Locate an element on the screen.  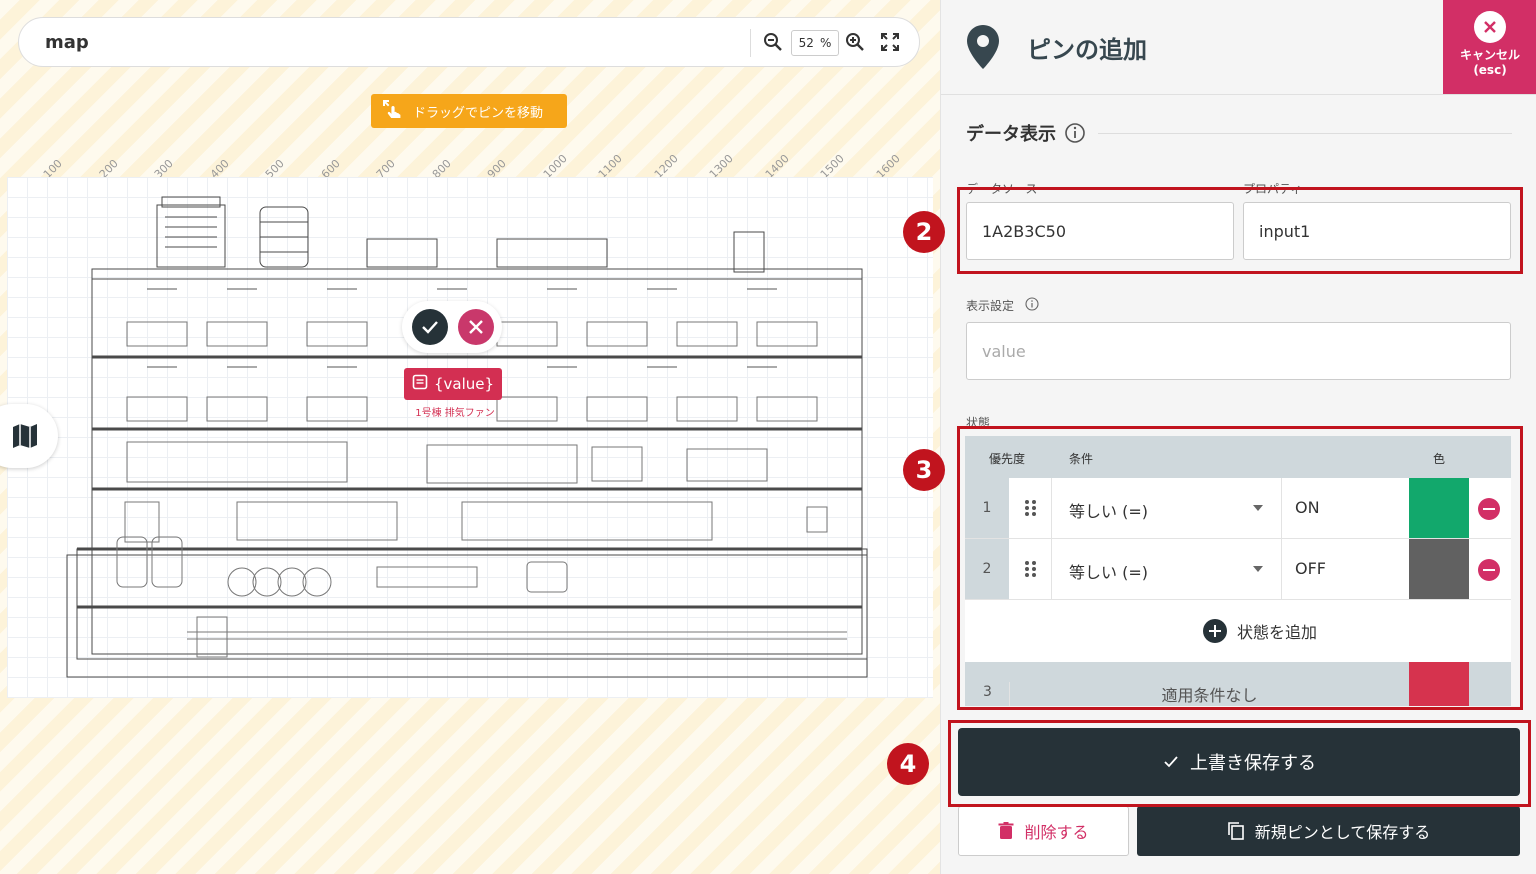
cancel-label: キャンセル is located at coordinates (1489, 55).